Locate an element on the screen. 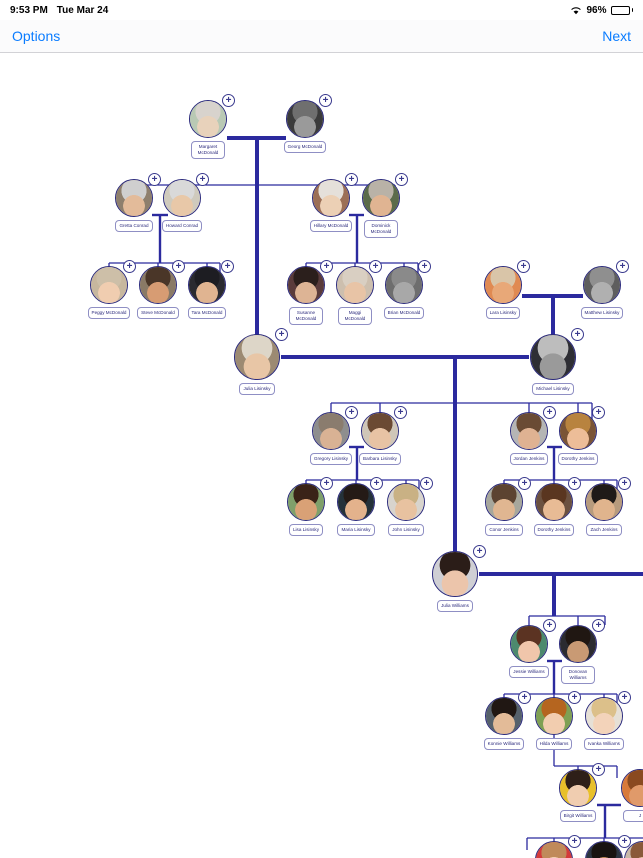 This screenshot has width=643, height=858. person-name-label: Lara Lisinsky is located at coordinates (503, 313).